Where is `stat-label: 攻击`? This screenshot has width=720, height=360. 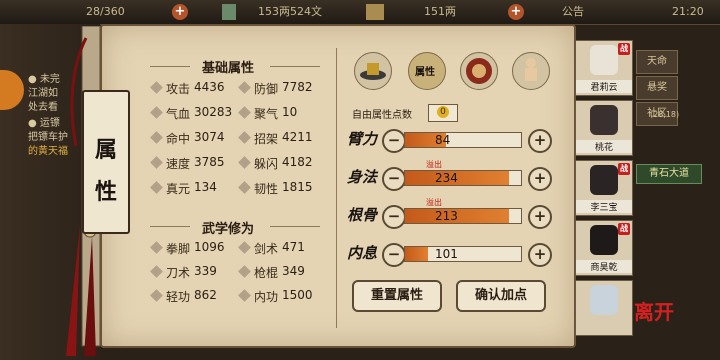 stat-label: 攻击 is located at coordinates (178, 89).